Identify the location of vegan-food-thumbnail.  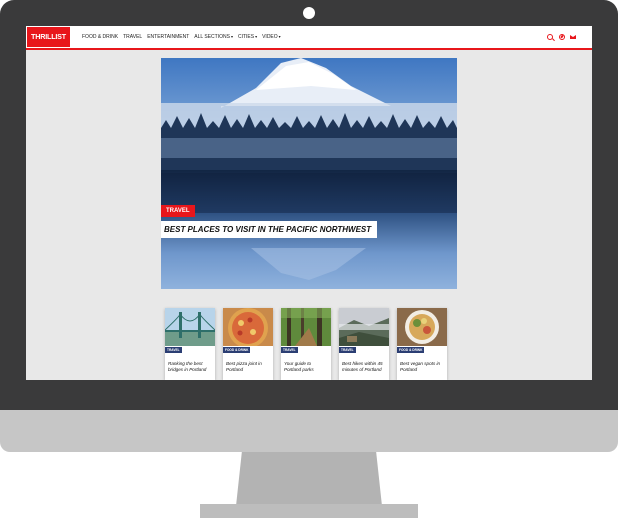
(422, 327).